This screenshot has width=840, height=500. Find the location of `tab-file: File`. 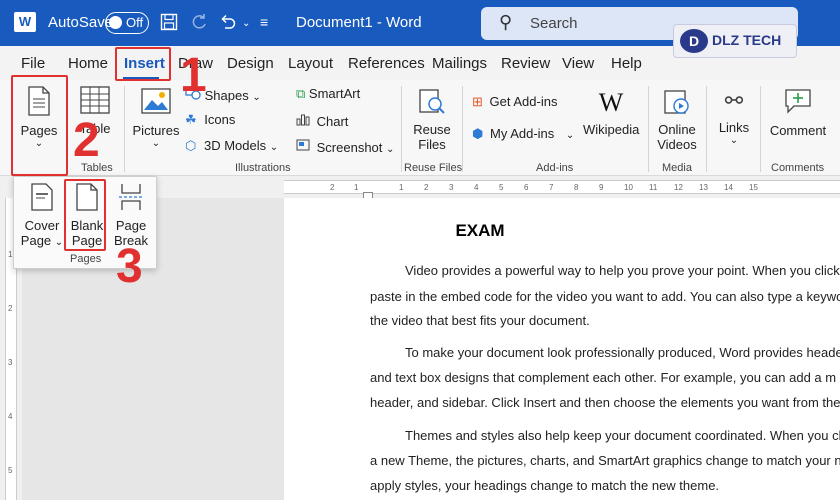

tab-file: File is located at coordinates (33, 63).